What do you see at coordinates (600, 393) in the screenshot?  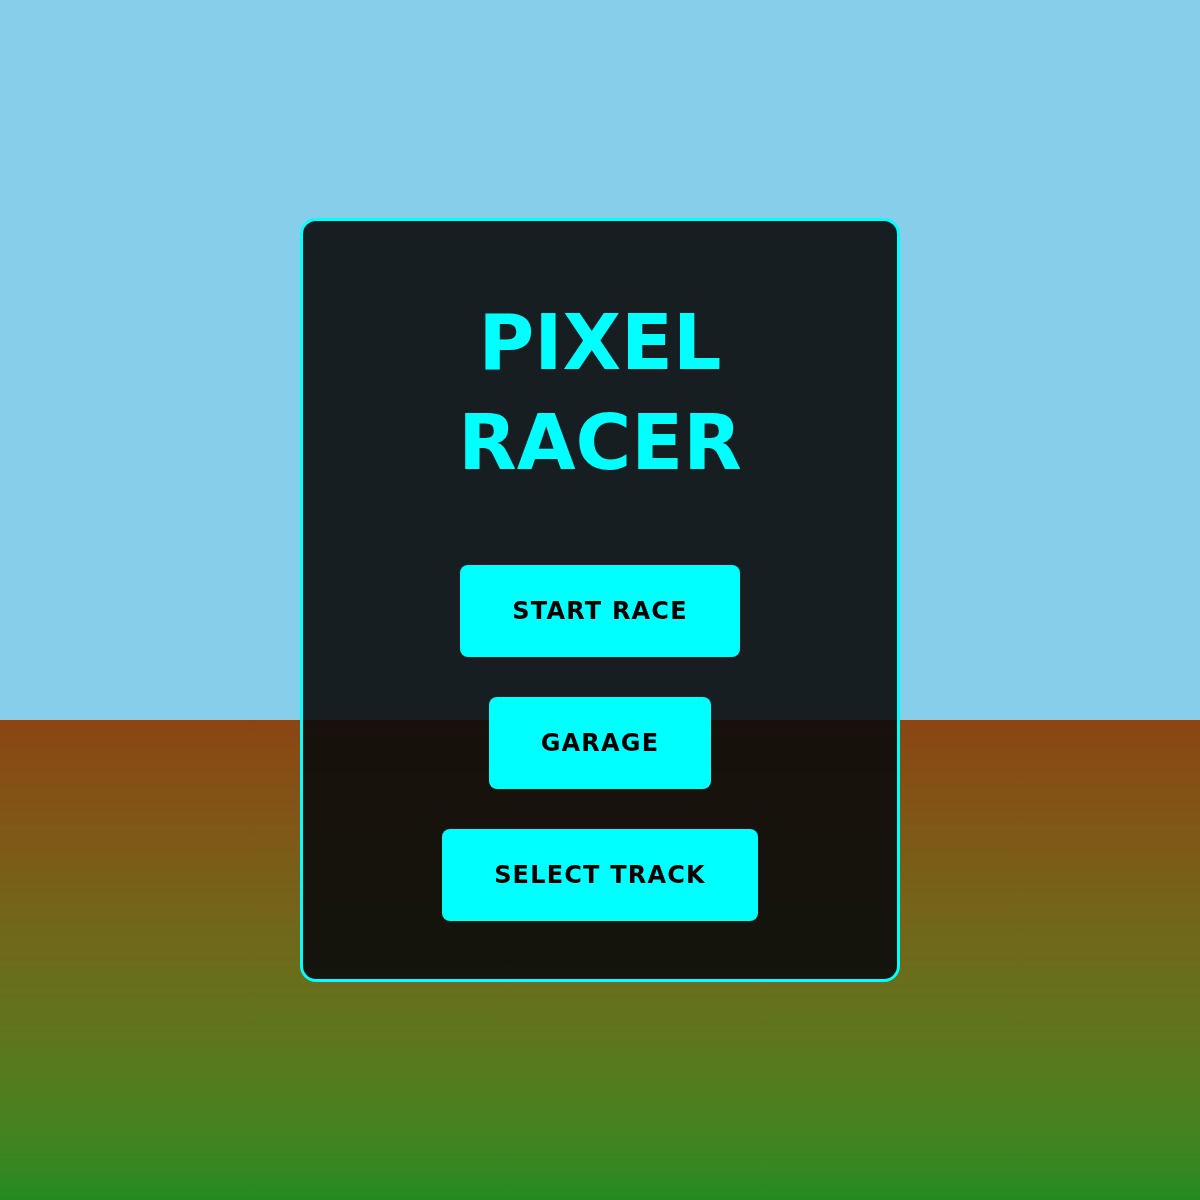 I see `game-title: PIXEL RACER` at bounding box center [600, 393].